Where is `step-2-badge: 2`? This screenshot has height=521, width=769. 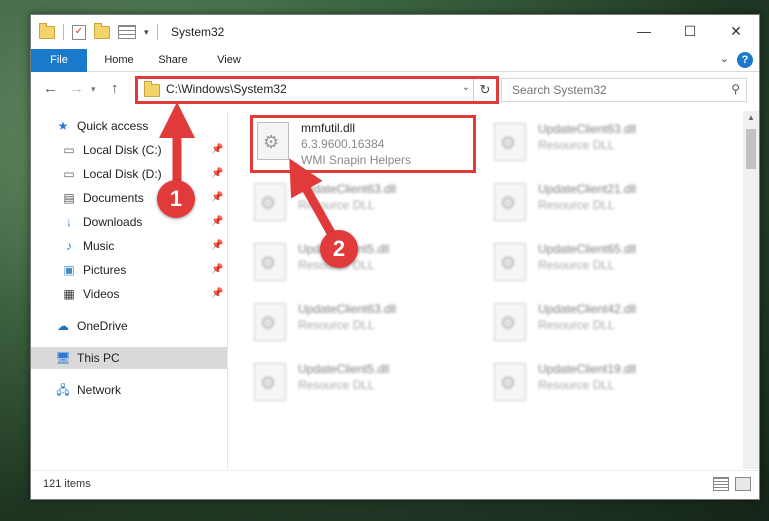
step-2-badge: 2 is located at coordinates (339, 249).